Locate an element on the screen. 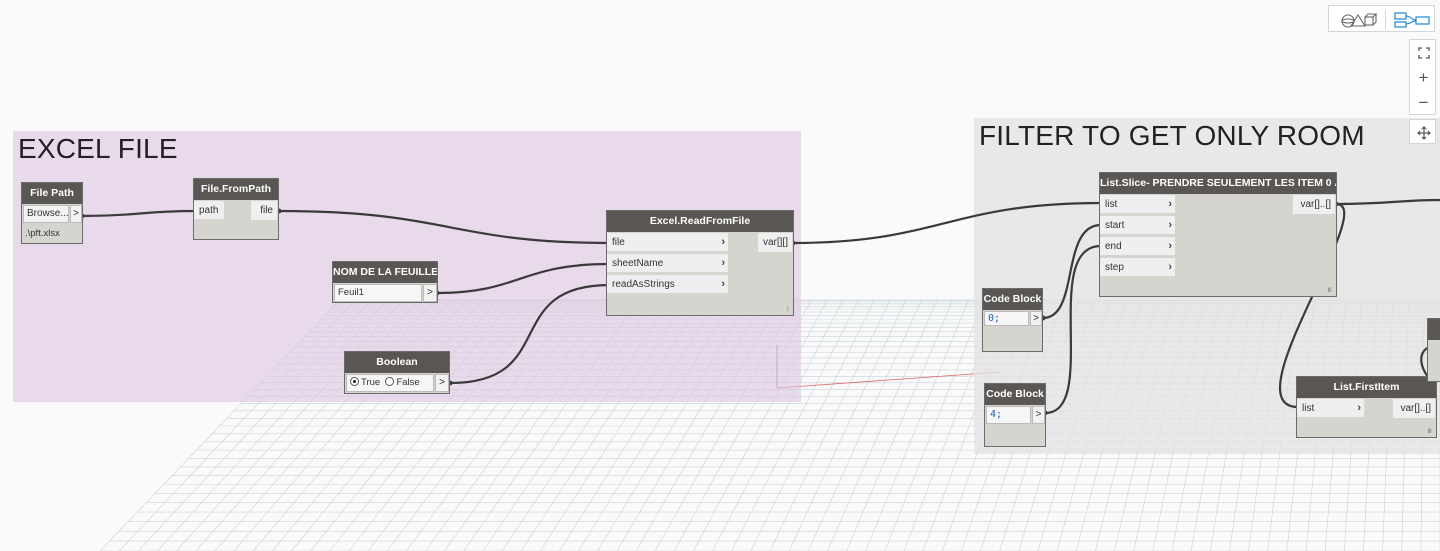  output-port-file: file is located at coordinates (264, 210).